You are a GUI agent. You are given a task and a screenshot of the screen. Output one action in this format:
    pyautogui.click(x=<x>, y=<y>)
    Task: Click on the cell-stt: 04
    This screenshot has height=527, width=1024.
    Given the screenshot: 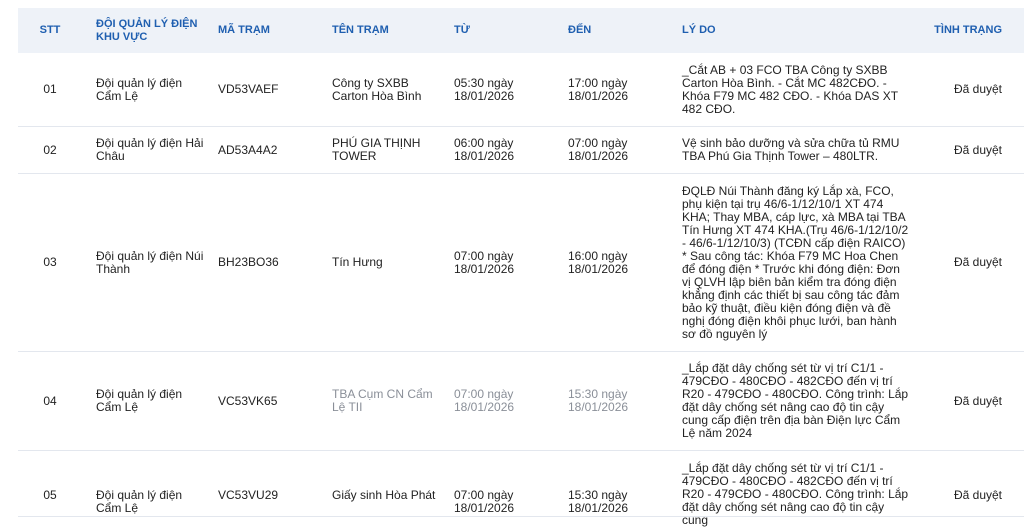 What is the action you would take?
    pyautogui.click(x=50, y=400)
    